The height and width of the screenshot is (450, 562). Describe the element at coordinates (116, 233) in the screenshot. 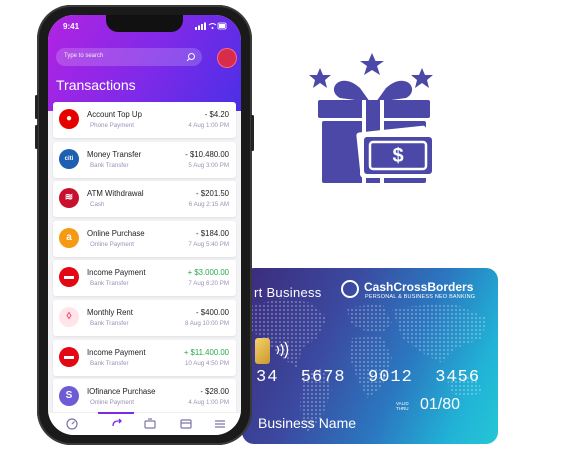

I see `transaction-title: Online Purchase` at that location.